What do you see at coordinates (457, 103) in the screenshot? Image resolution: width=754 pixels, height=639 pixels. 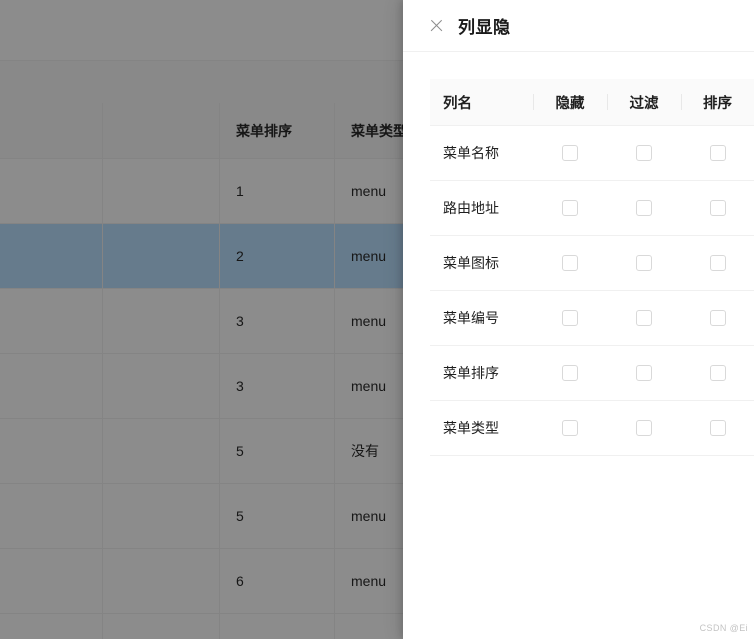 I see `column-header-name: 列名` at bounding box center [457, 103].